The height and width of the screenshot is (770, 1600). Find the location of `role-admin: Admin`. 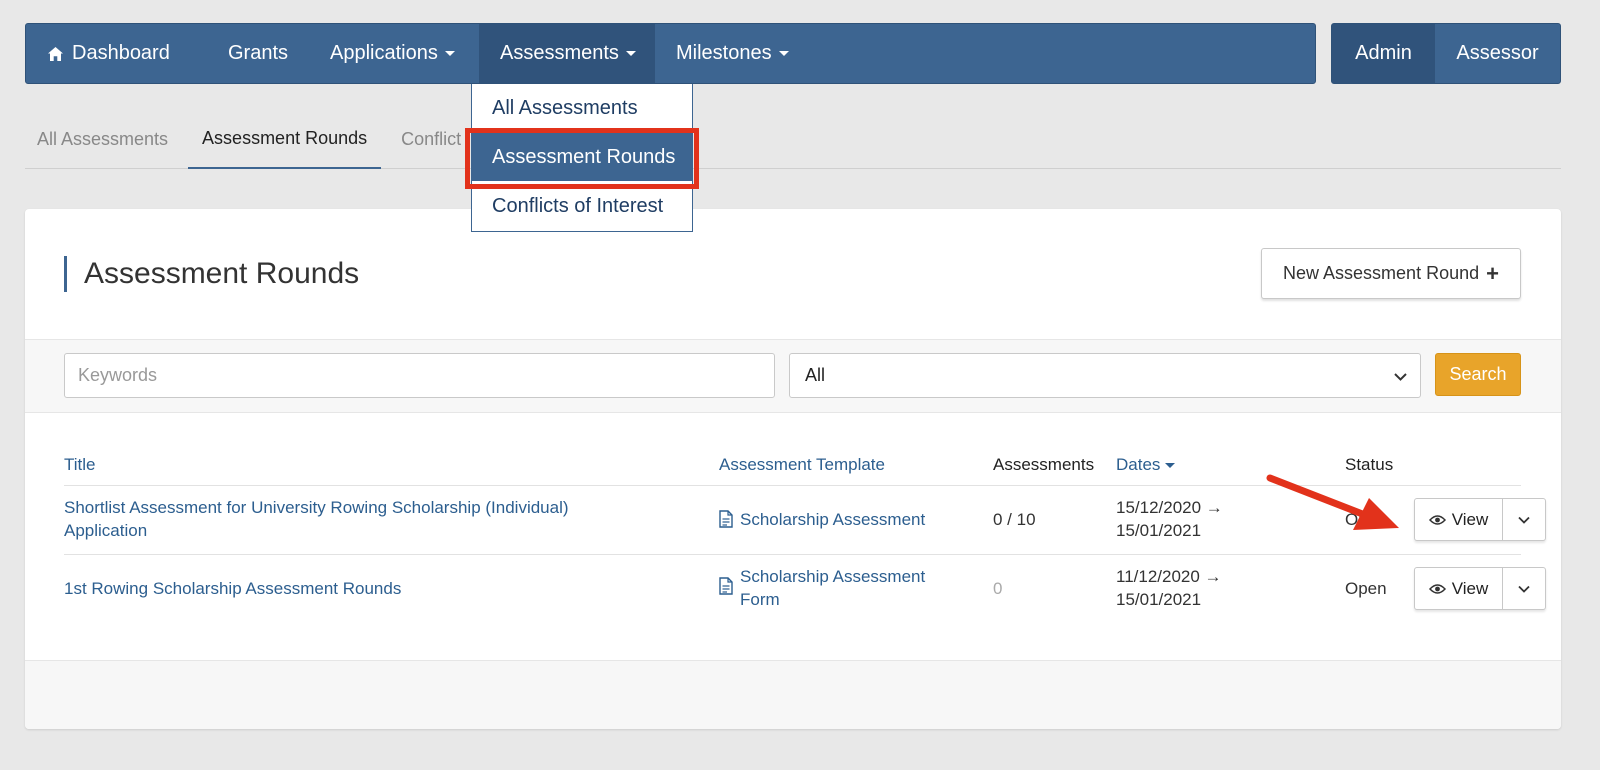

role-admin: Admin is located at coordinates (1383, 53).